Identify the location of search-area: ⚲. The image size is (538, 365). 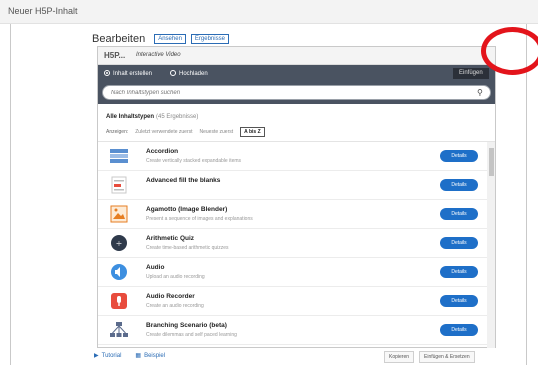
(296, 93).